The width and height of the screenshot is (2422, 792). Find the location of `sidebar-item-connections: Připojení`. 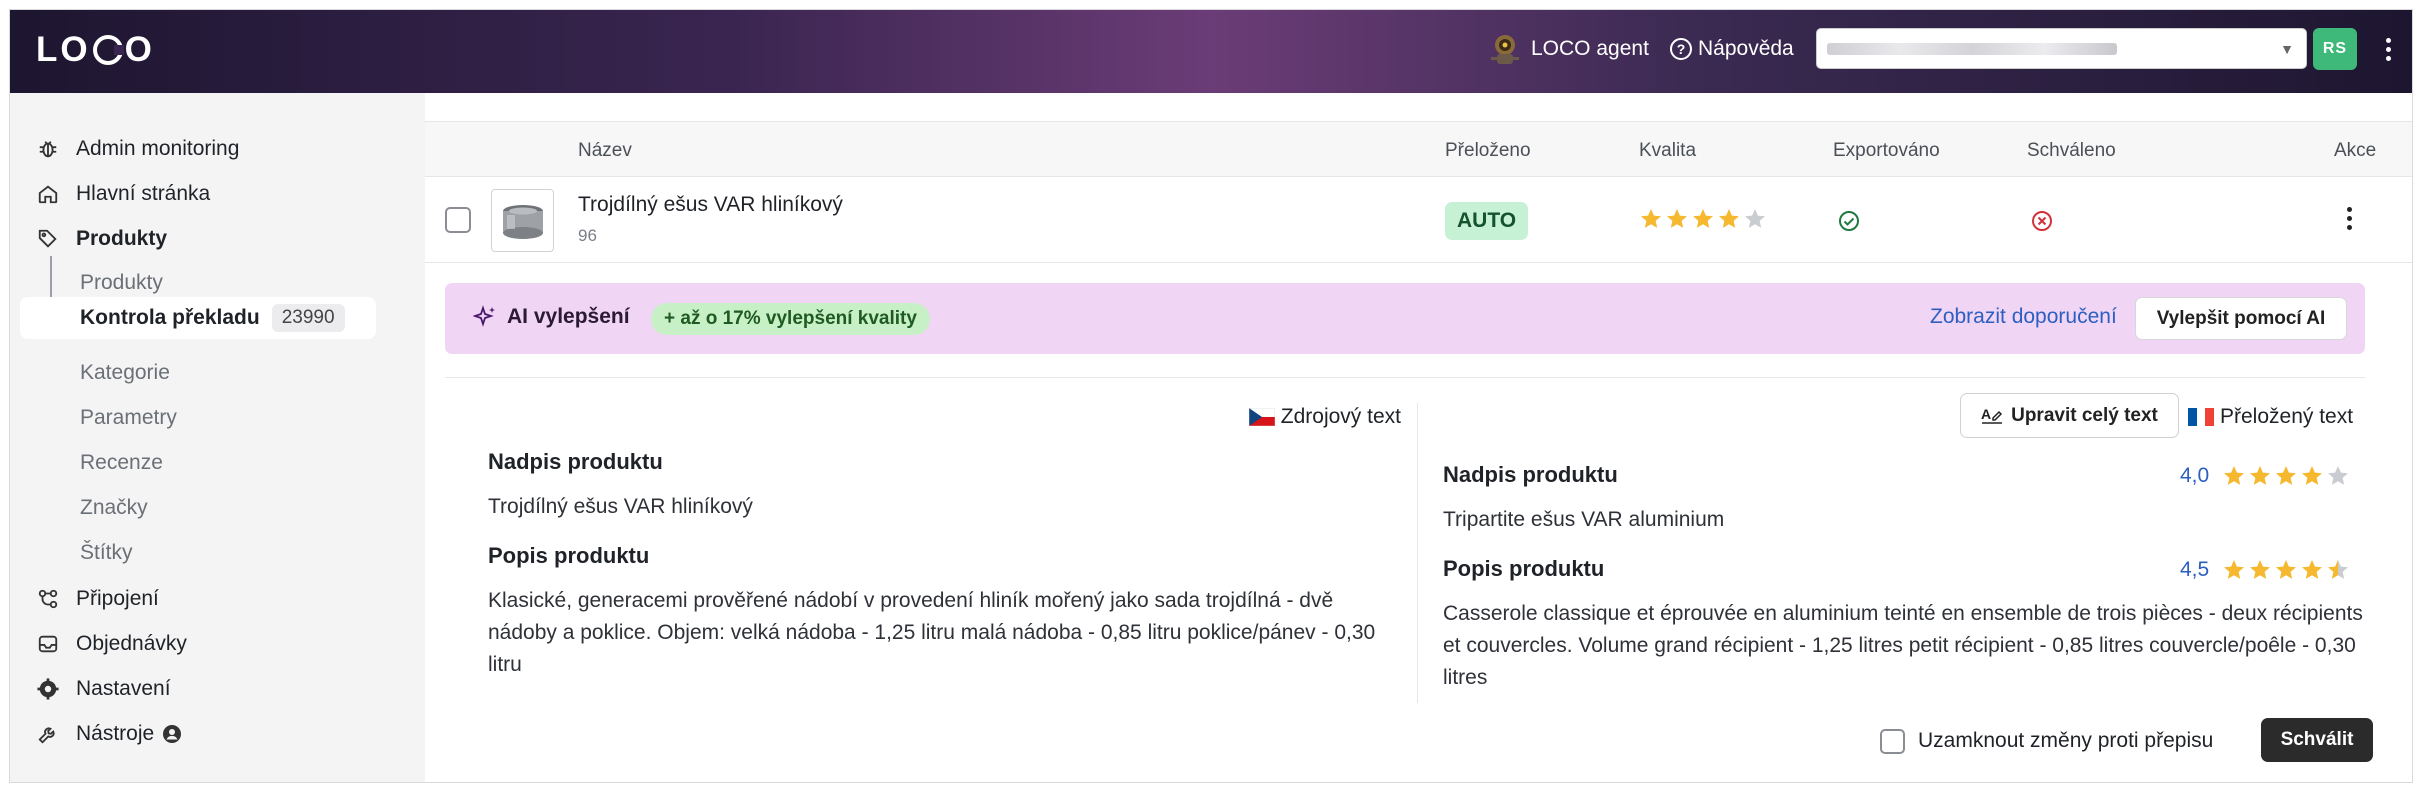

sidebar-item-connections: Připojení is located at coordinates (97, 599).